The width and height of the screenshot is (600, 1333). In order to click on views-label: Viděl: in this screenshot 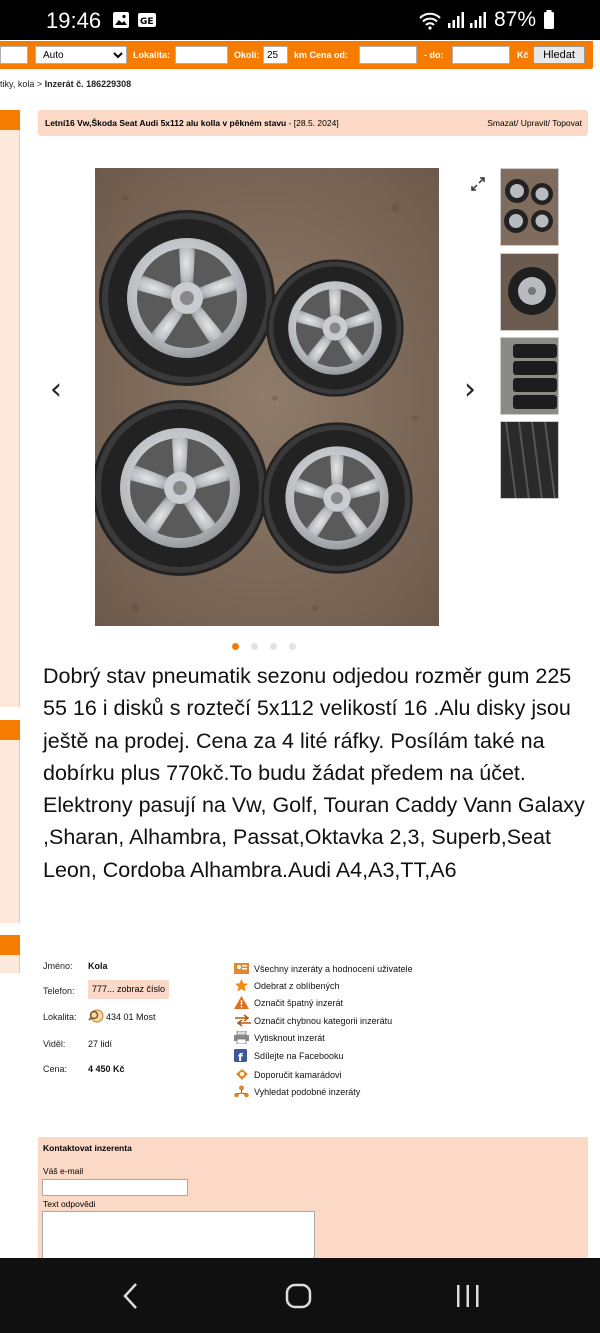, I will do `click(54, 1044)`.